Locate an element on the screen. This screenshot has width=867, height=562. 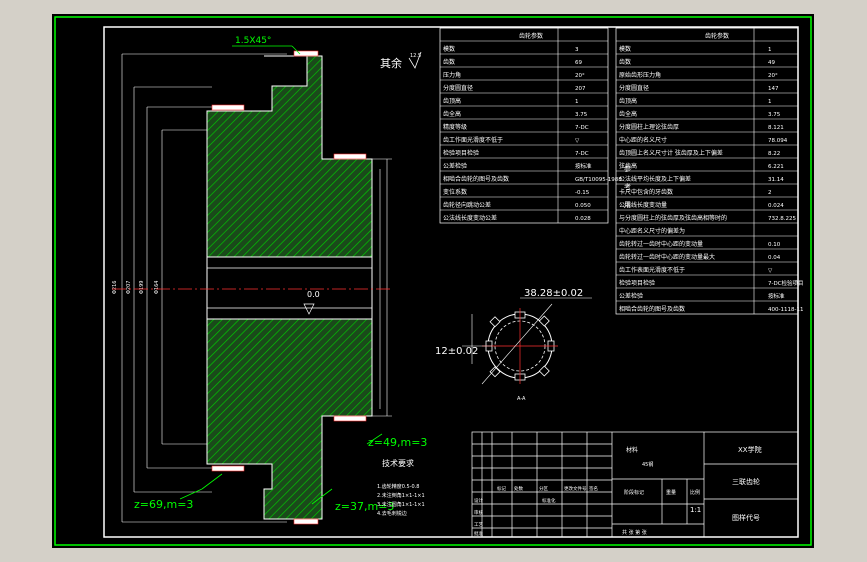
svg-text: 处数 is located at coordinates (518, 488).